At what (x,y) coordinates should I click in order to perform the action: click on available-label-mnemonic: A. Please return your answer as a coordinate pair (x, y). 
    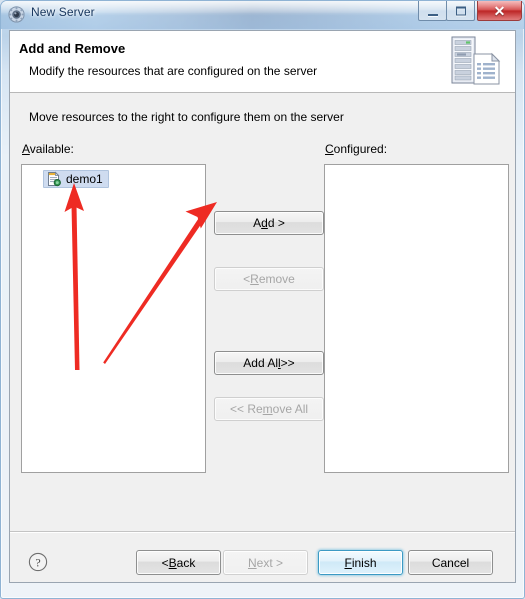
    Looking at the image, I should click on (26, 149).